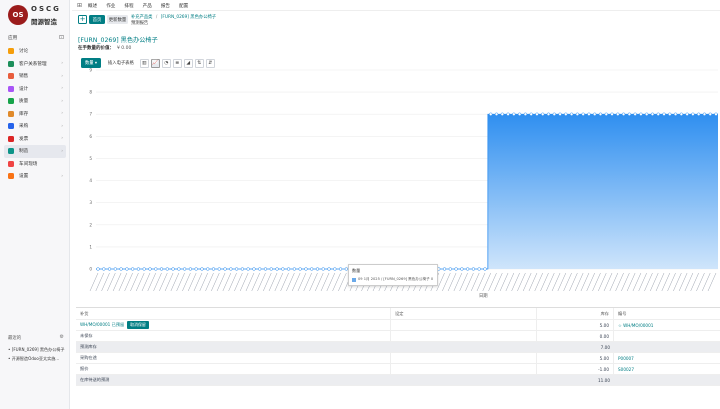  Describe the element at coordinates (464, 313) in the screenshot. I see `col-header-setting: 设定` at that location.